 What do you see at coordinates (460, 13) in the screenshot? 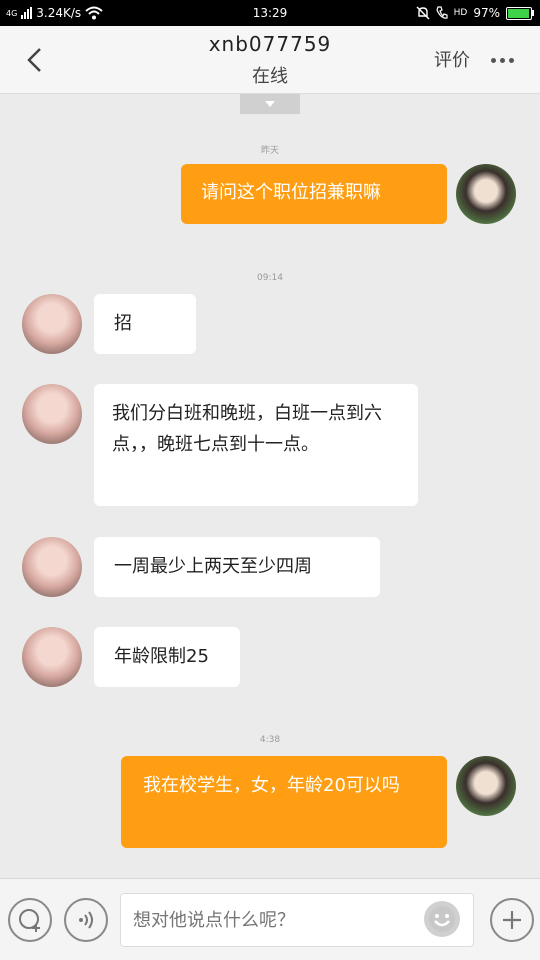
I see `hd-badge: HD` at bounding box center [460, 13].